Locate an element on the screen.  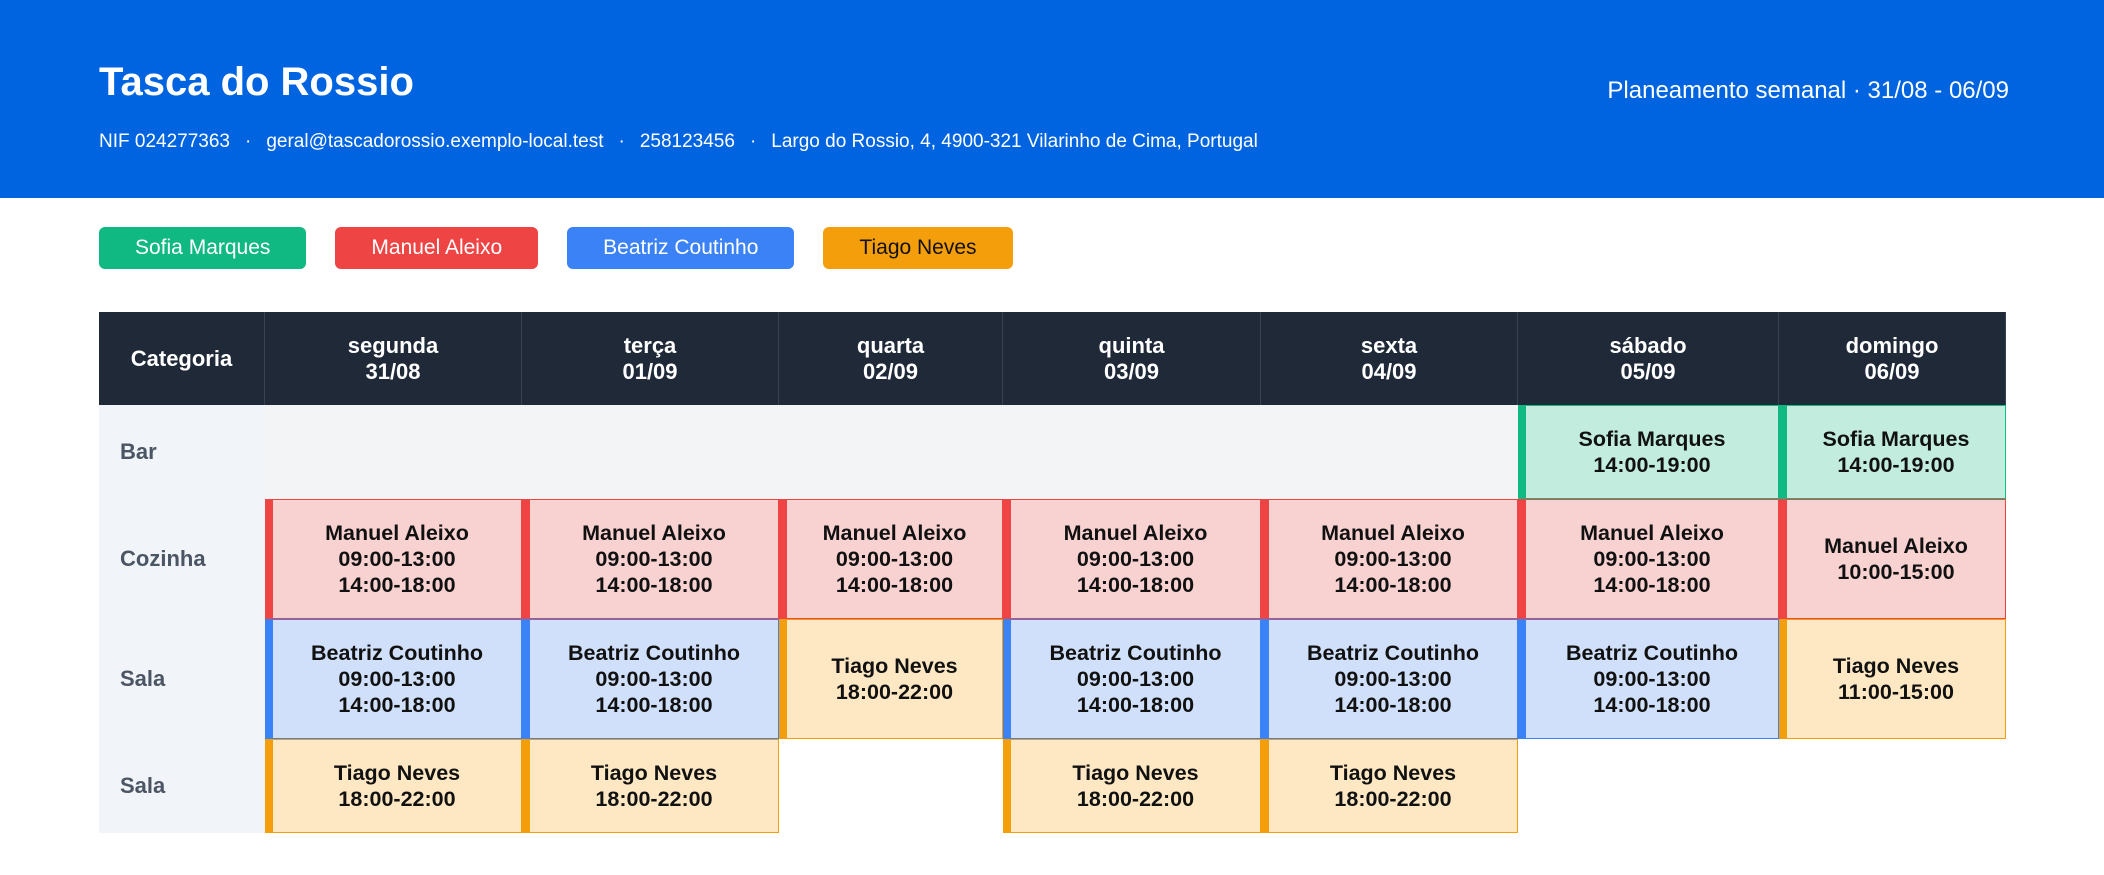
column-header-category: Categoria is located at coordinates (182, 358).